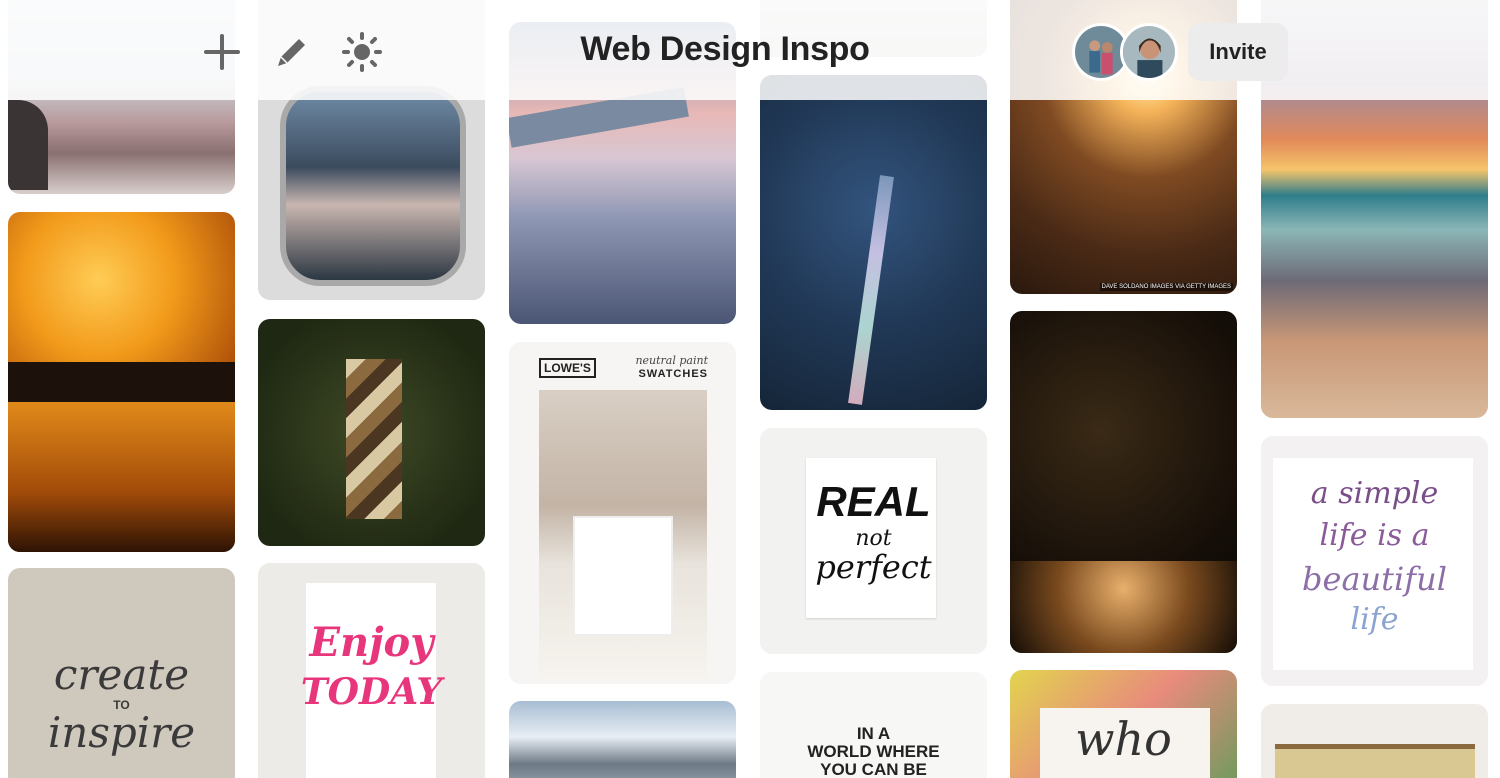 This screenshot has width=1500, height=778. I want to click on pin-night-lanterns, so click(1123, 482).